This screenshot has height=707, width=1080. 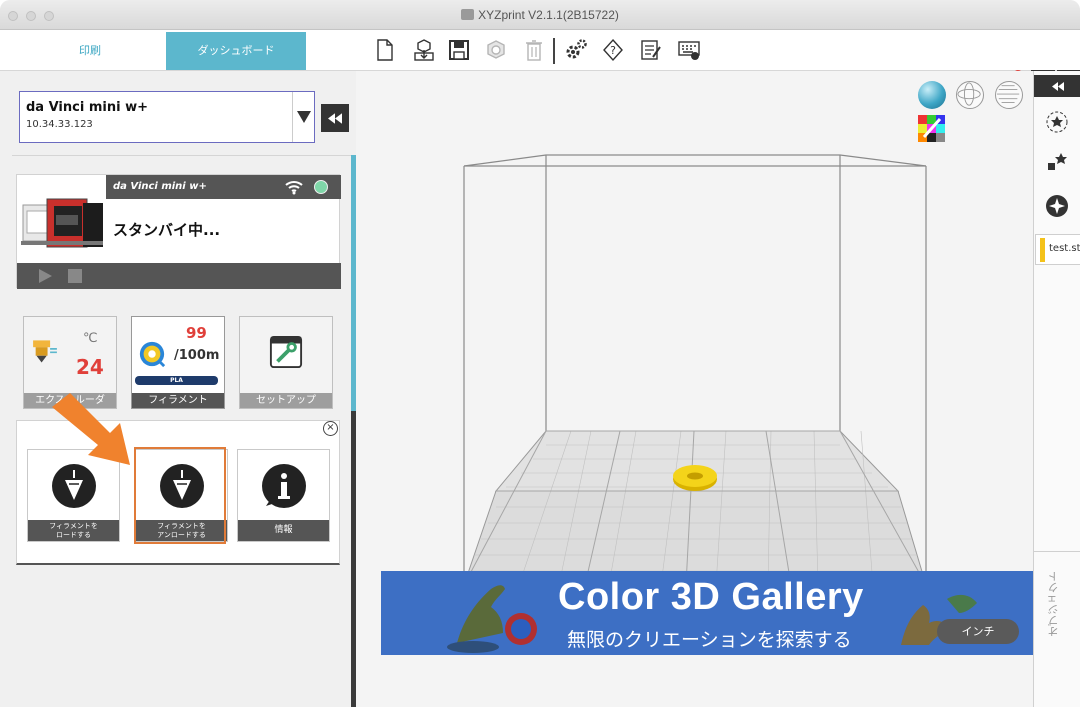 What do you see at coordinates (223, 187) in the screenshot?
I see `printer-card-header: da Vinci mini w+` at bounding box center [223, 187].